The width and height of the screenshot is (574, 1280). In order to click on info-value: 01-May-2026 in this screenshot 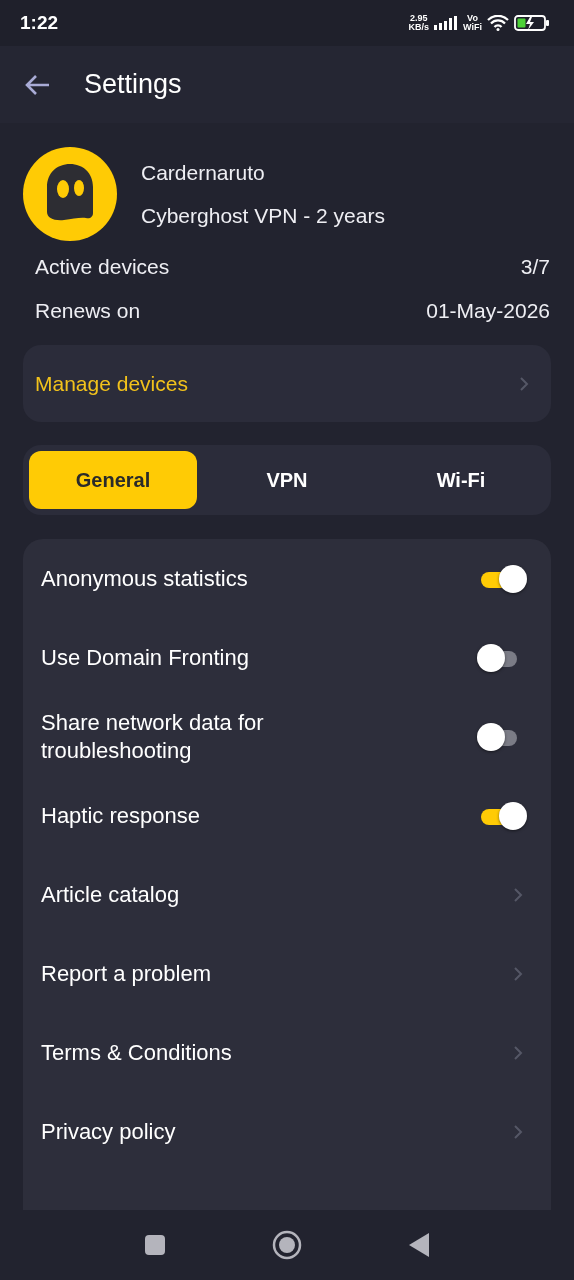, I will do `click(488, 311)`.